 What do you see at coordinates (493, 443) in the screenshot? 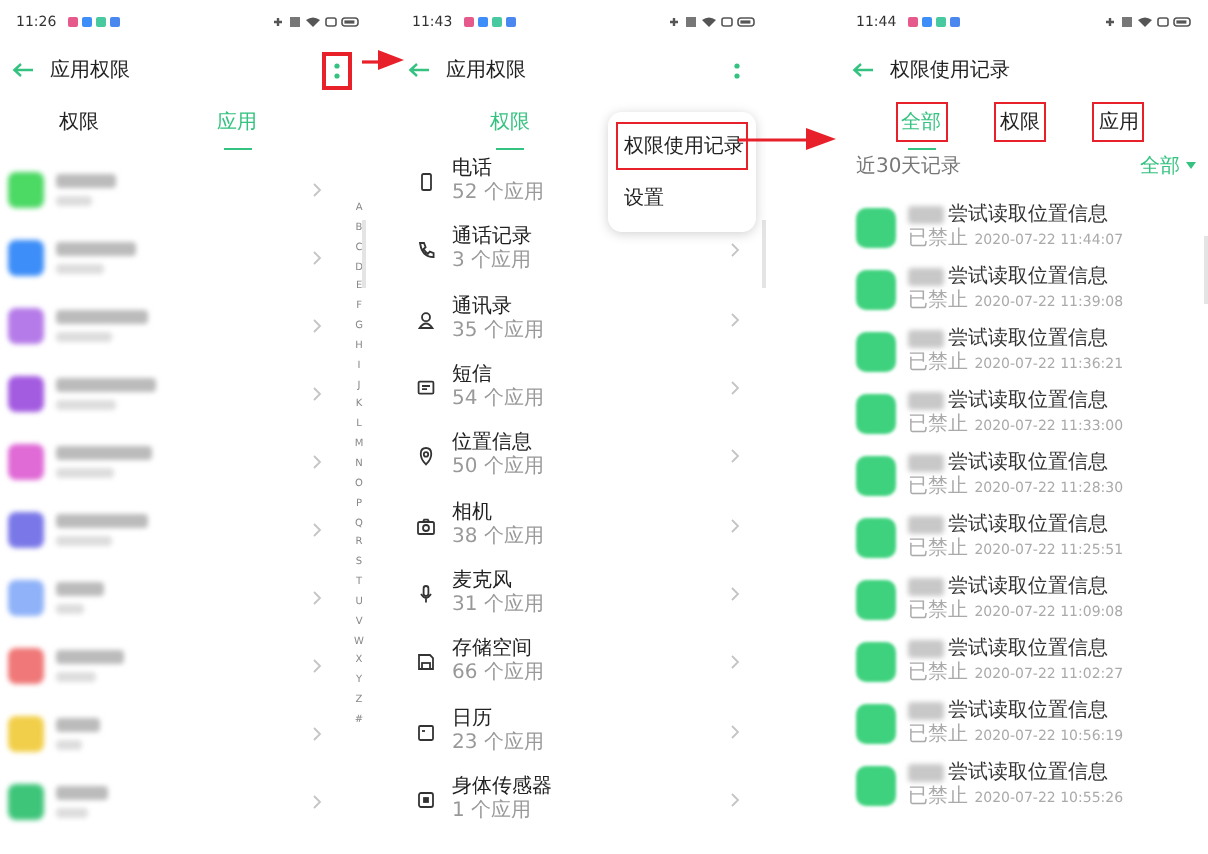
I see `permission-name: 位置信息` at bounding box center [493, 443].